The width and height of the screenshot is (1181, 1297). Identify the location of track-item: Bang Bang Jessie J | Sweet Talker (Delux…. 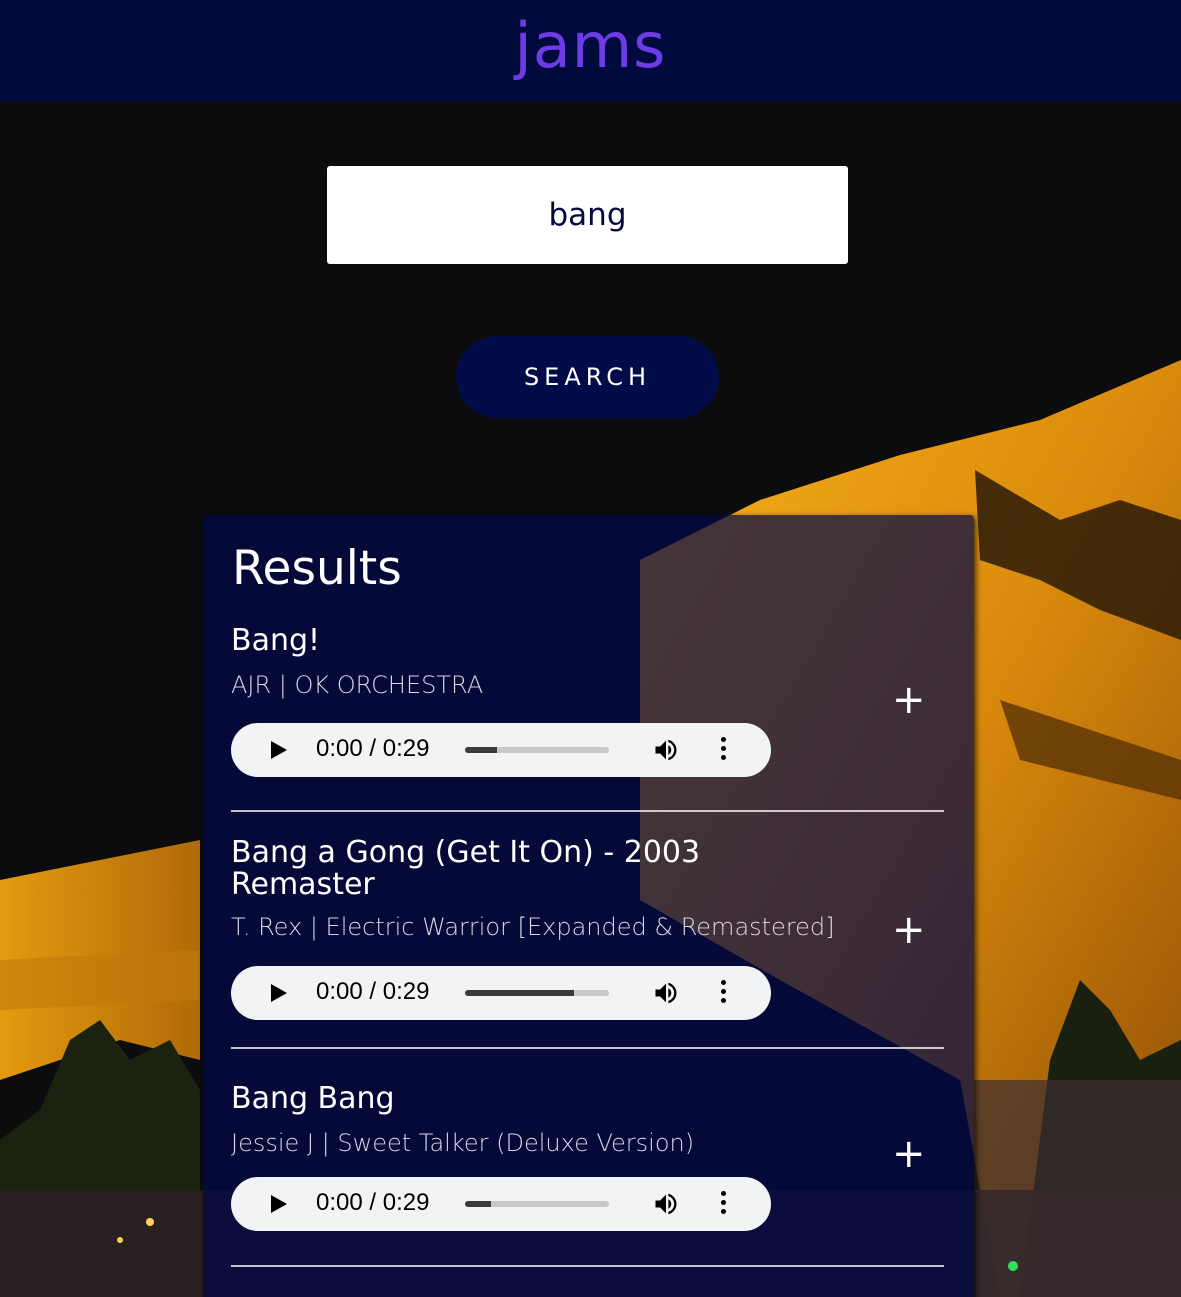
(587, 1175).